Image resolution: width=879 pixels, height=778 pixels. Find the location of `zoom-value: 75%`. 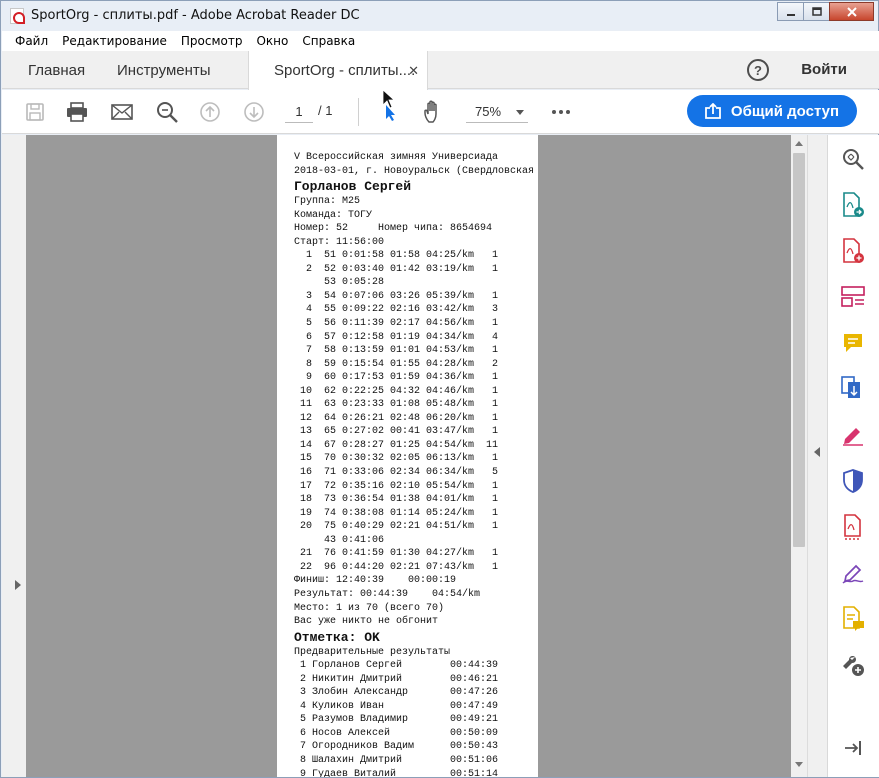

zoom-value: 75% is located at coordinates (488, 111).